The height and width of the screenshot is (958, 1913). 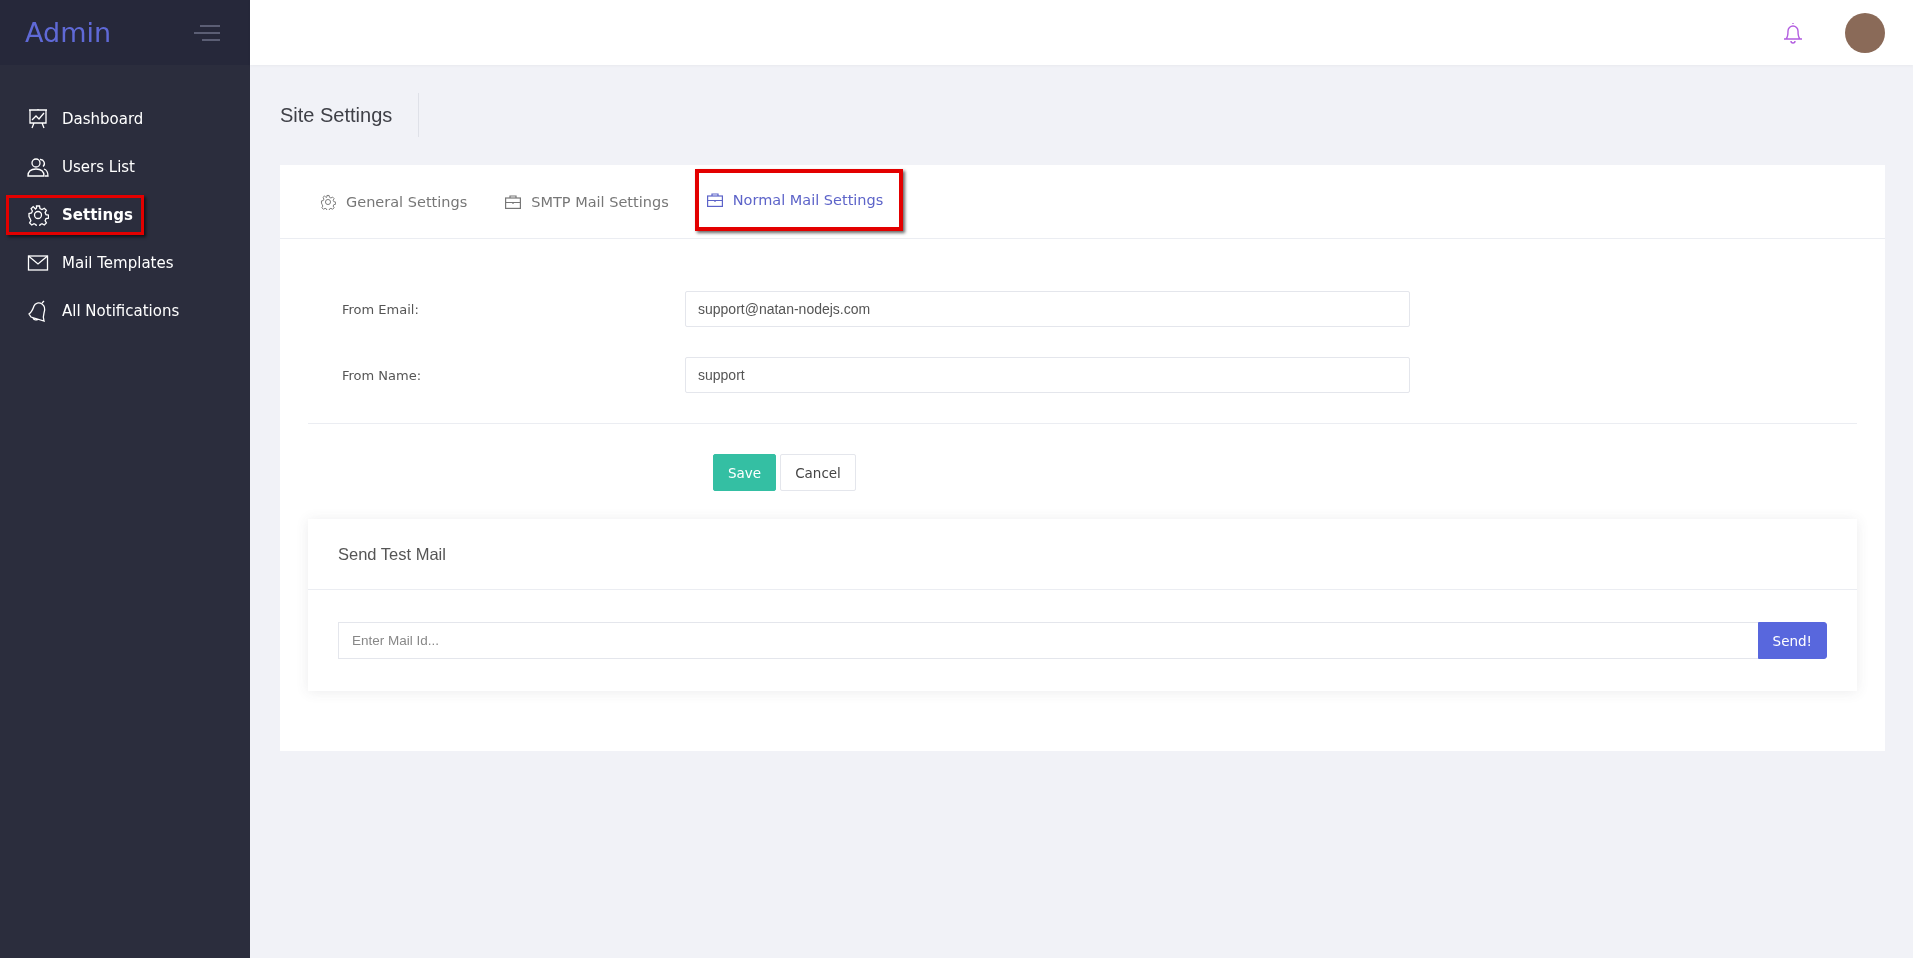 I want to click on input-field: support@natan-nodejs.com, so click(x=1047, y=309).